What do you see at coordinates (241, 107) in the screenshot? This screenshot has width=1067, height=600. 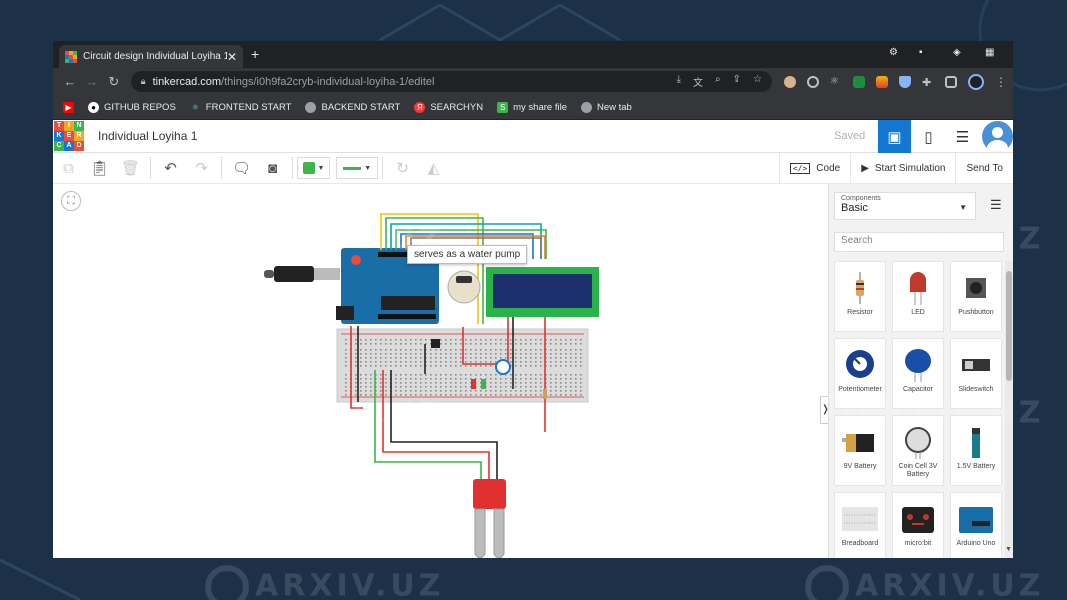 I see `bookmark-frontend-start: ⚛ FRONTEND START` at bounding box center [241, 107].